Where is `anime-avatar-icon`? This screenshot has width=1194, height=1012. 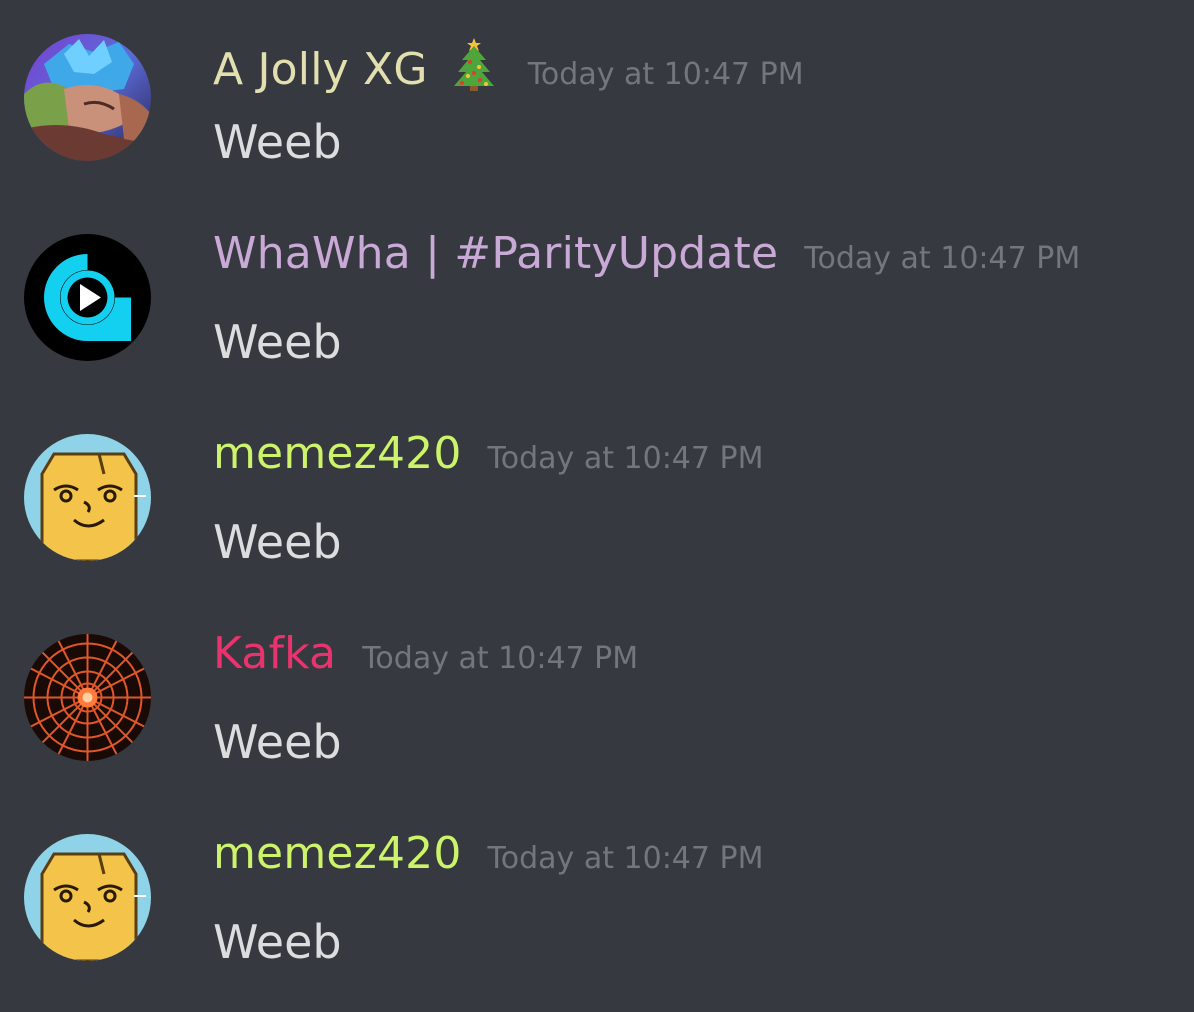 anime-avatar-icon is located at coordinates (87, 97).